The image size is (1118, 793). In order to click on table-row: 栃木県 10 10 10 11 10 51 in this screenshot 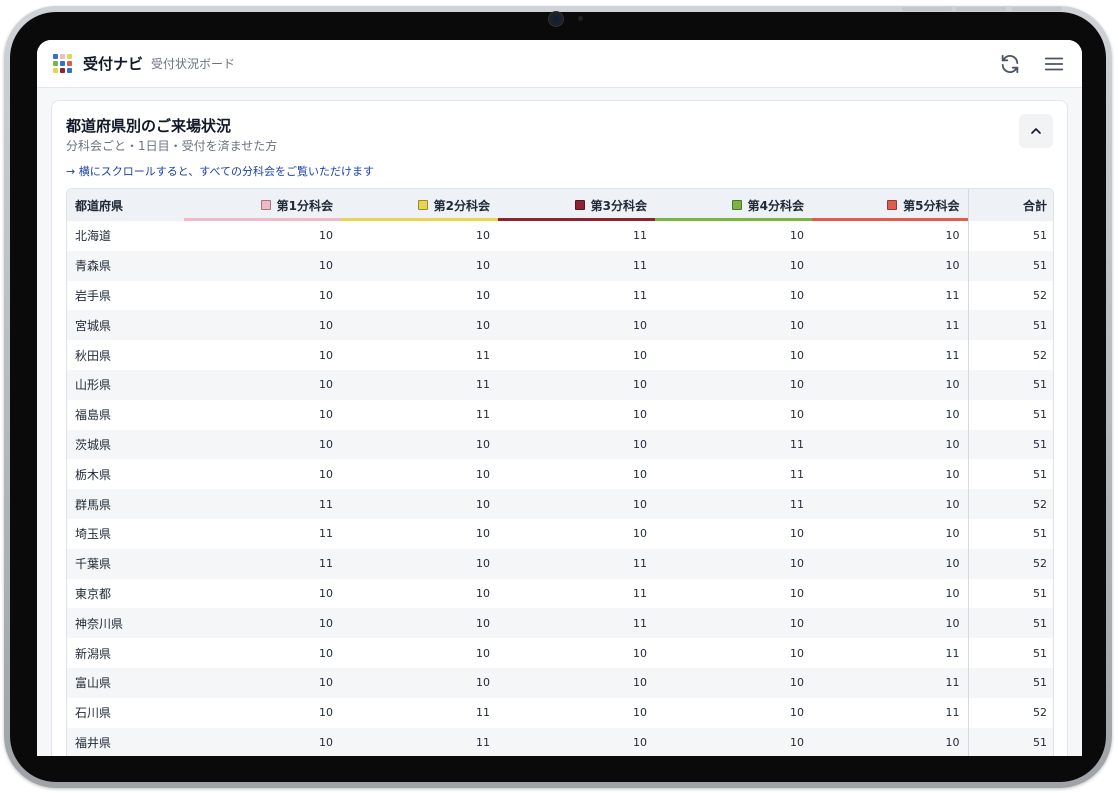, I will do `click(560, 474)`.